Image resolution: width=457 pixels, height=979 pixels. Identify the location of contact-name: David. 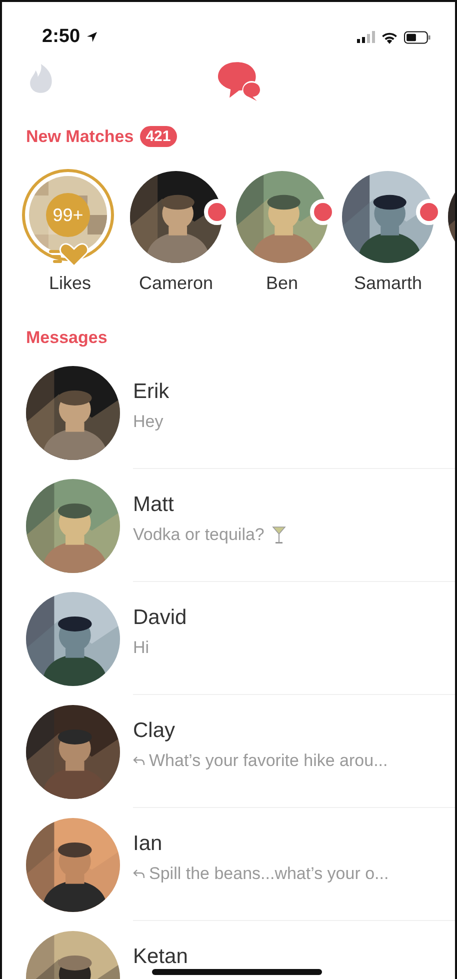
(294, 618).